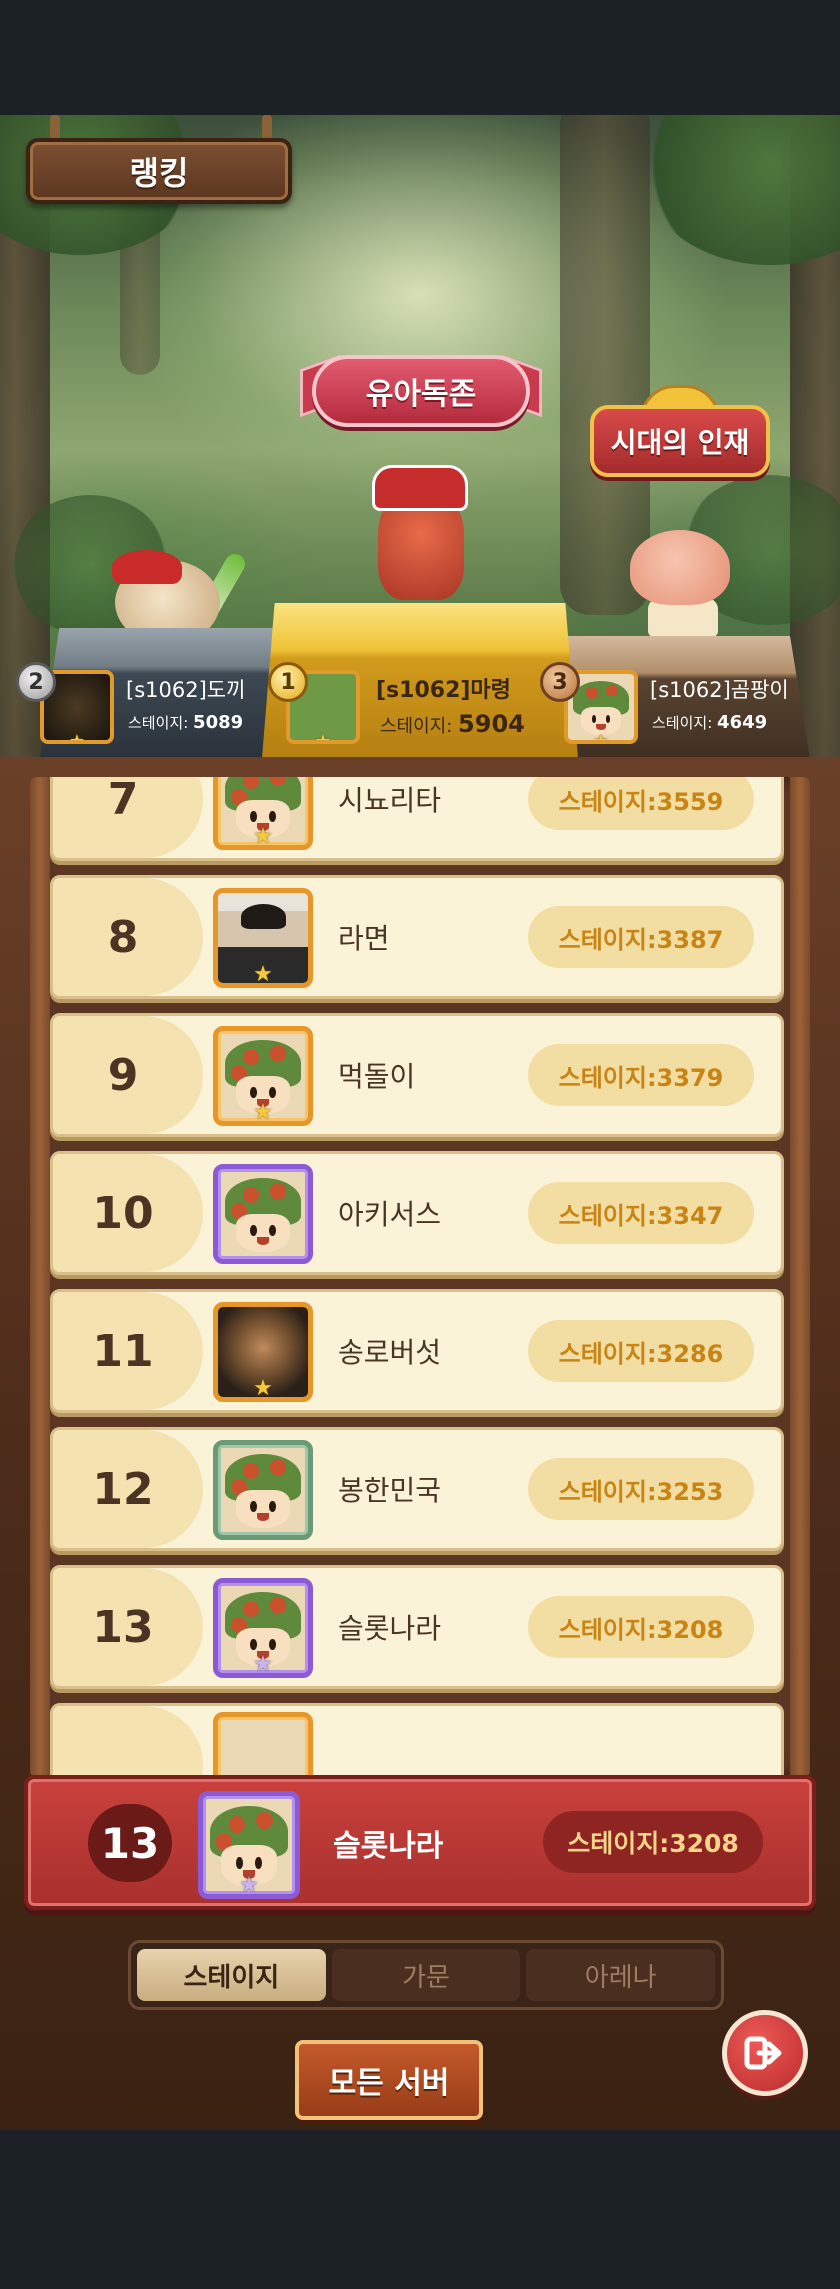 This screenshot has height=2289, width=840. I want to click on top-rank-banner: 유아독존, so click(421, 391).